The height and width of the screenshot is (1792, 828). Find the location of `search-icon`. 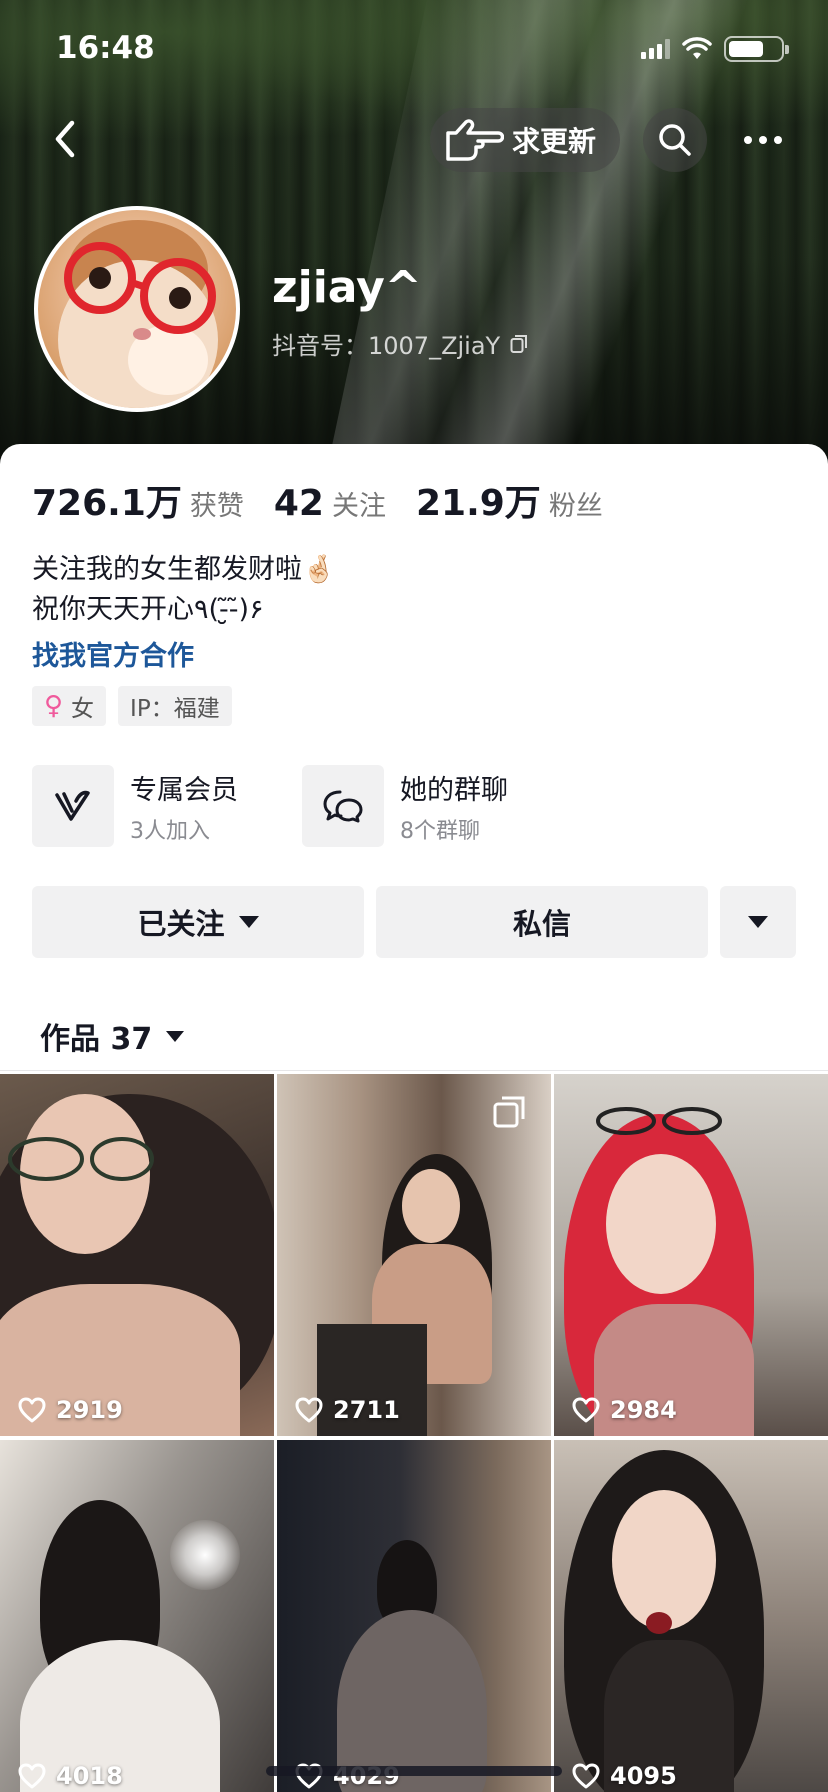

search-icon is located at coordinates (675, 140).